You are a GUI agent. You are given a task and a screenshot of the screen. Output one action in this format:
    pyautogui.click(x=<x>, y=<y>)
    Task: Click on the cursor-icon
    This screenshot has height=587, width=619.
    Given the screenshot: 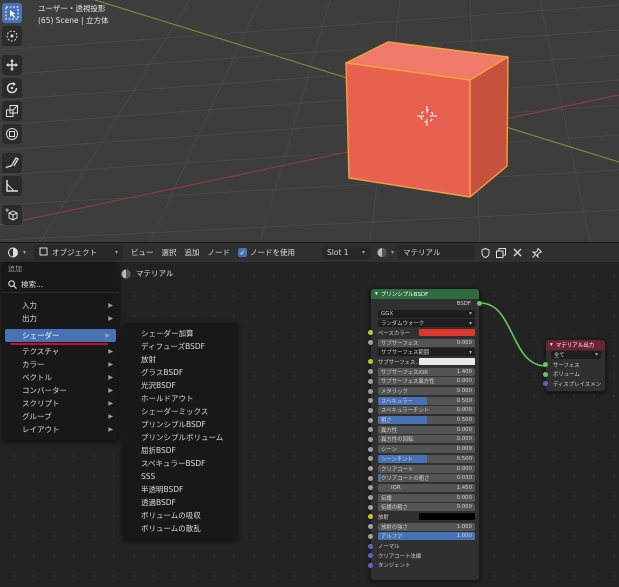 What is the action you would take?
    pyautogui.click(x=12, y=36)
    